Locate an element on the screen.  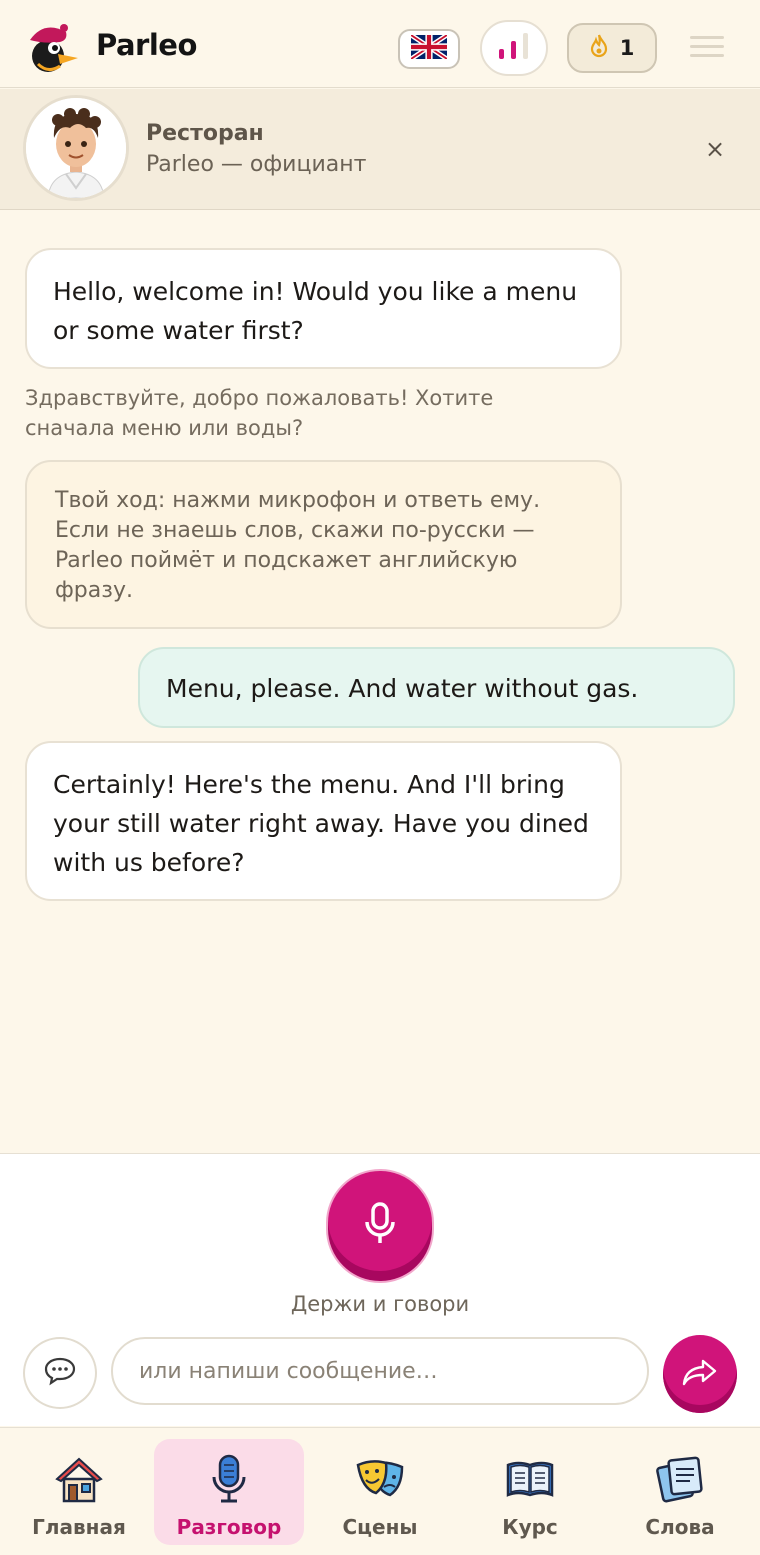
nav-item-course: Курс is located at coordinates (530, 1492).